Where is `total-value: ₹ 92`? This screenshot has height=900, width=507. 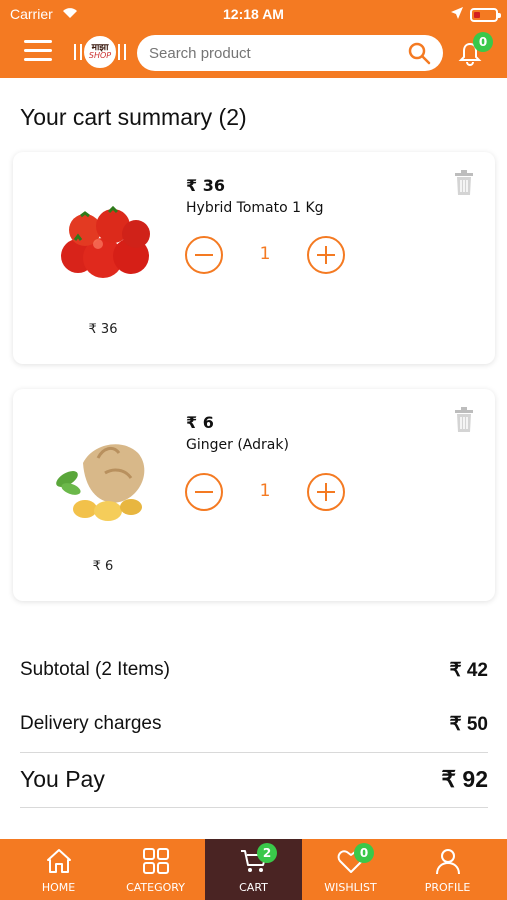
total-value: ₹ 92 is located at coordinates (464, 779).